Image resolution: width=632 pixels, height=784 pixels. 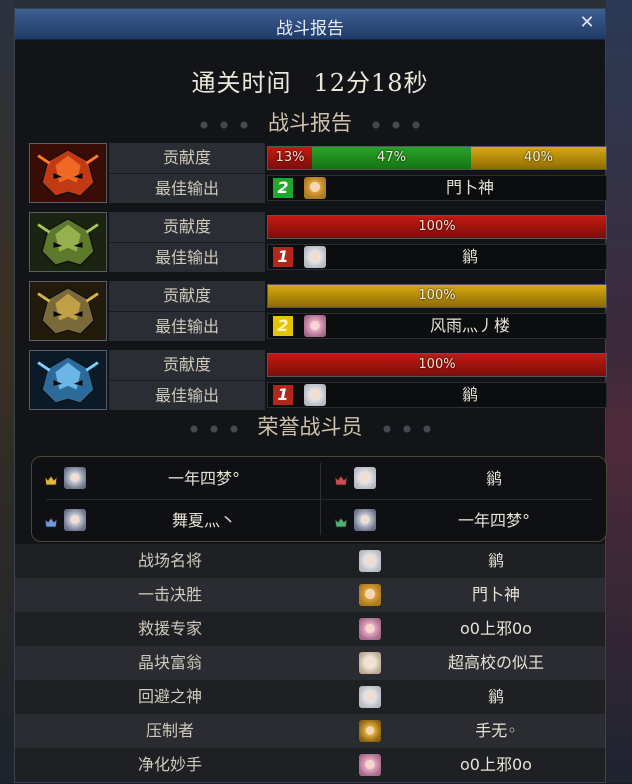 I want to click on award-title: 晶块富翁, so click(x=169, y=662).